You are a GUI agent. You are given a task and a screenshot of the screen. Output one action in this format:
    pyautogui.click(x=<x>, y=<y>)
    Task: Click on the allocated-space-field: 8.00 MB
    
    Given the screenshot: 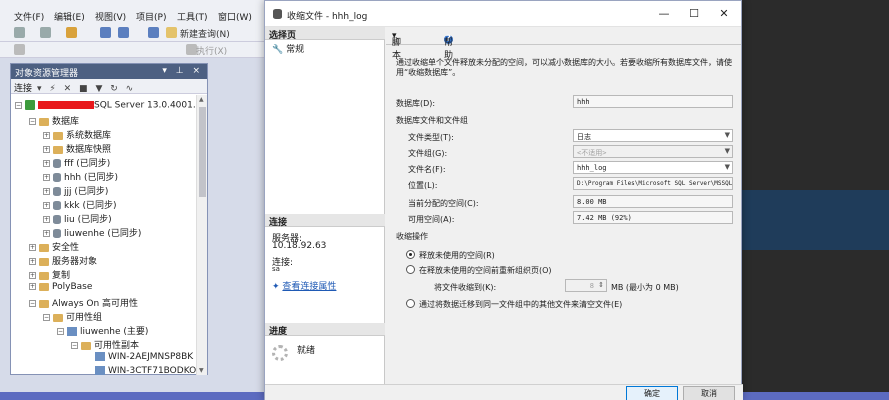 What is the action you would take?
    pyautogui.click(x=653, y=201)
    